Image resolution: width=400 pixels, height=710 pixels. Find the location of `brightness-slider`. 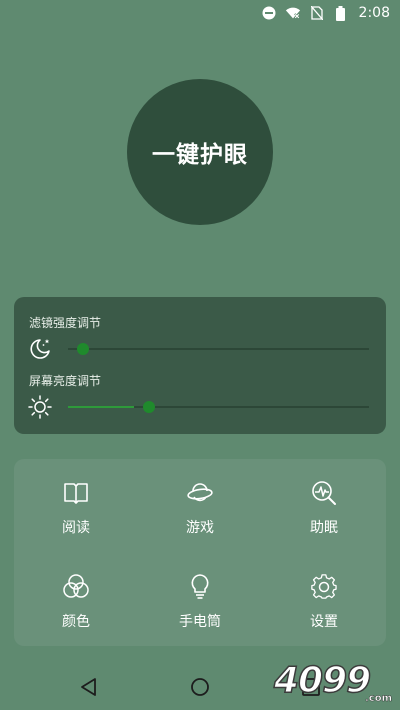

brightness-slider is located at coordinates (200, 407).